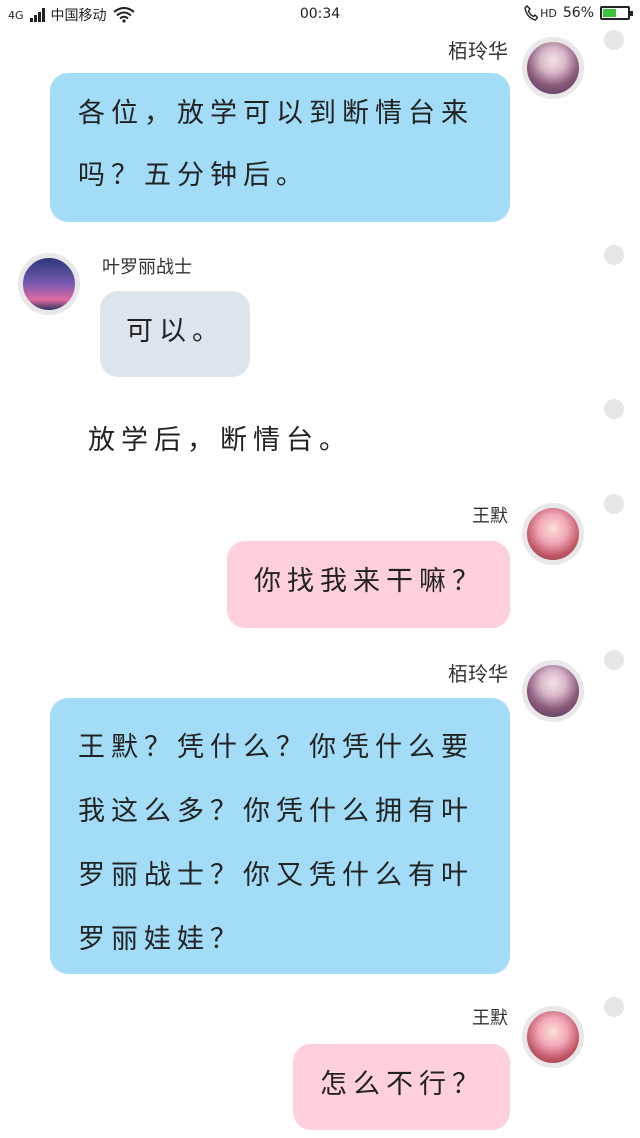 This screenshot has width=640, height=1138. What do you see at coordinates (147, 267) in the screenshot?
I see `sender-name: 叶罗丽战士` at bounding box center [147, 267].